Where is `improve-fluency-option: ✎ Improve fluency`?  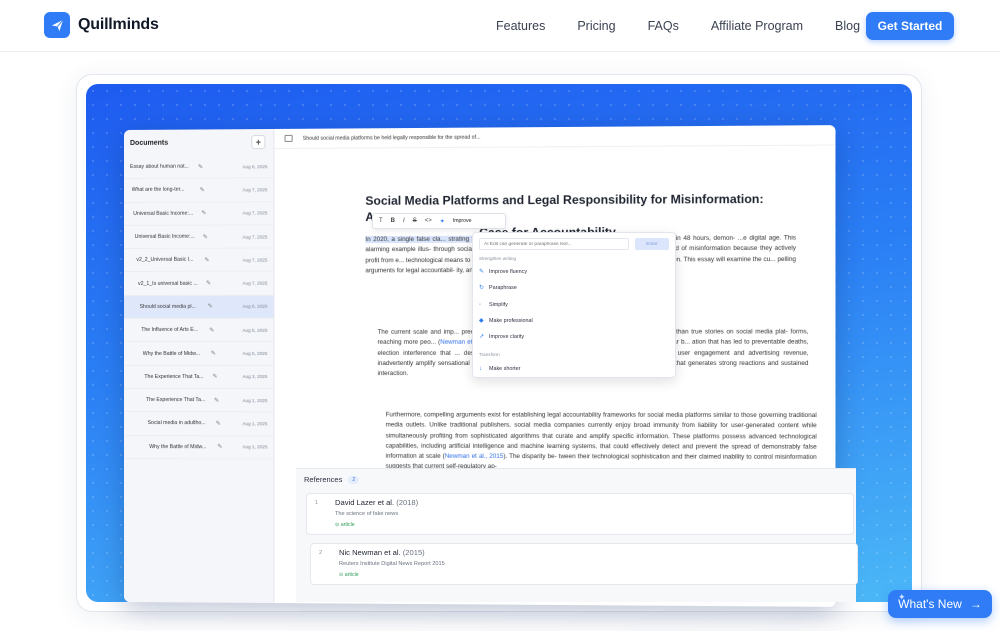 improve-fluency-option: ✎ Improve fluency is located at coordinates (503, 272).